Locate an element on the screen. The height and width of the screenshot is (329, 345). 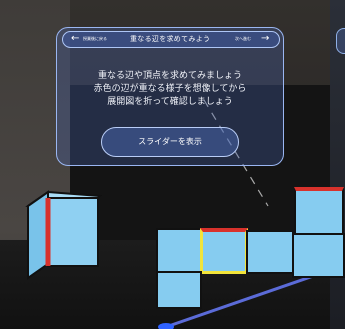
net-face-highlighted is located at coordinates (224, 251).